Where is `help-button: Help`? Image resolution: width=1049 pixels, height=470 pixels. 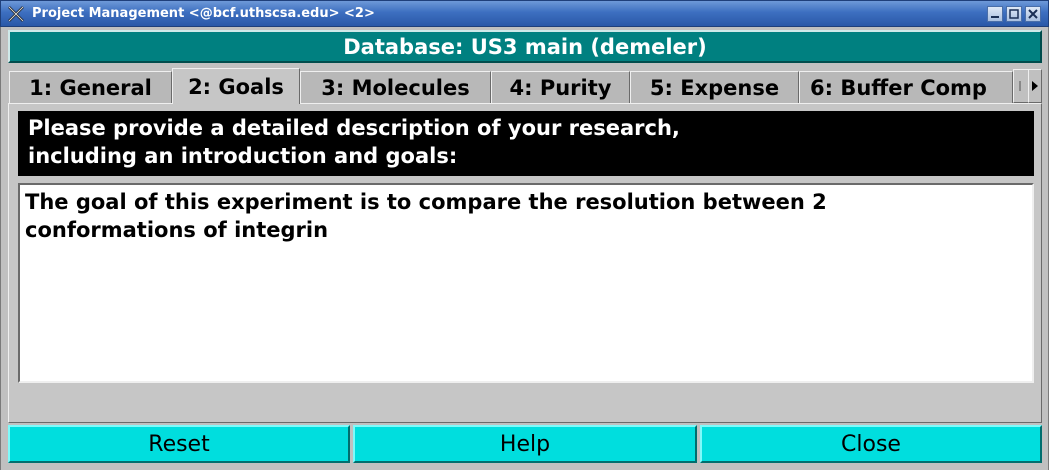 help-button: Help is located at coordinates (525, 444).